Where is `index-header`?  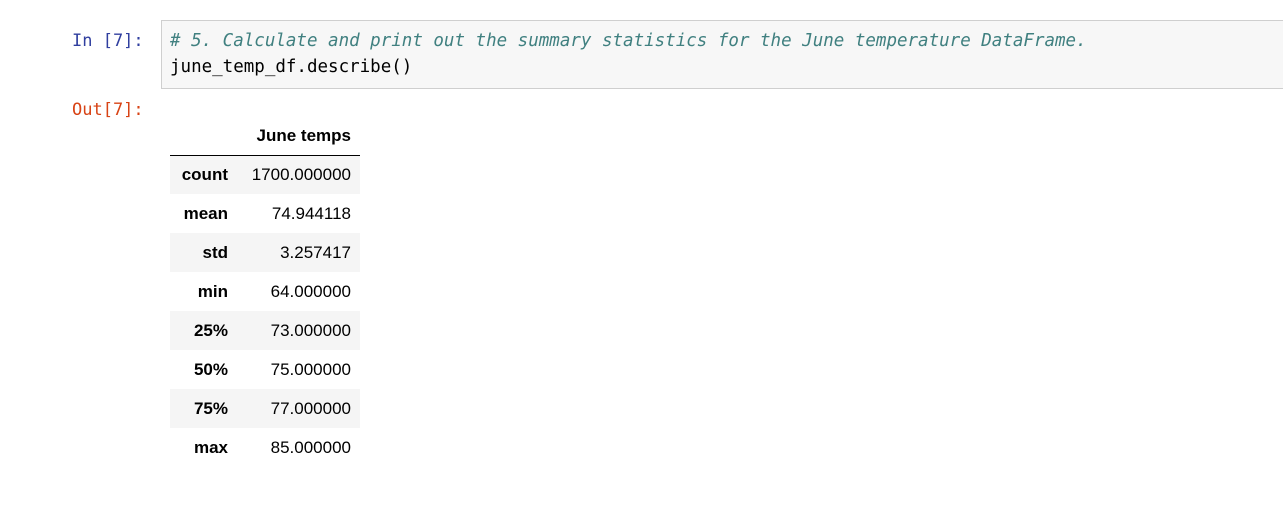 index-header is located at coordinates (203, 136).